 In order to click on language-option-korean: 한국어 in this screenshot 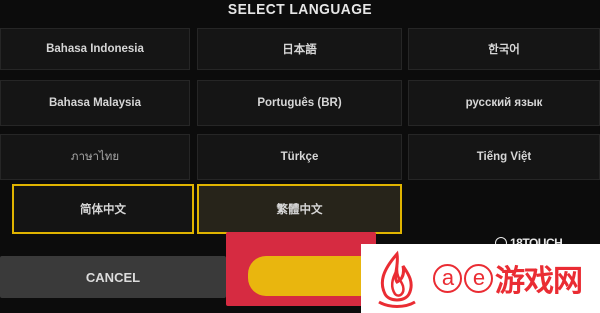, I will do `click(504, 49)`.